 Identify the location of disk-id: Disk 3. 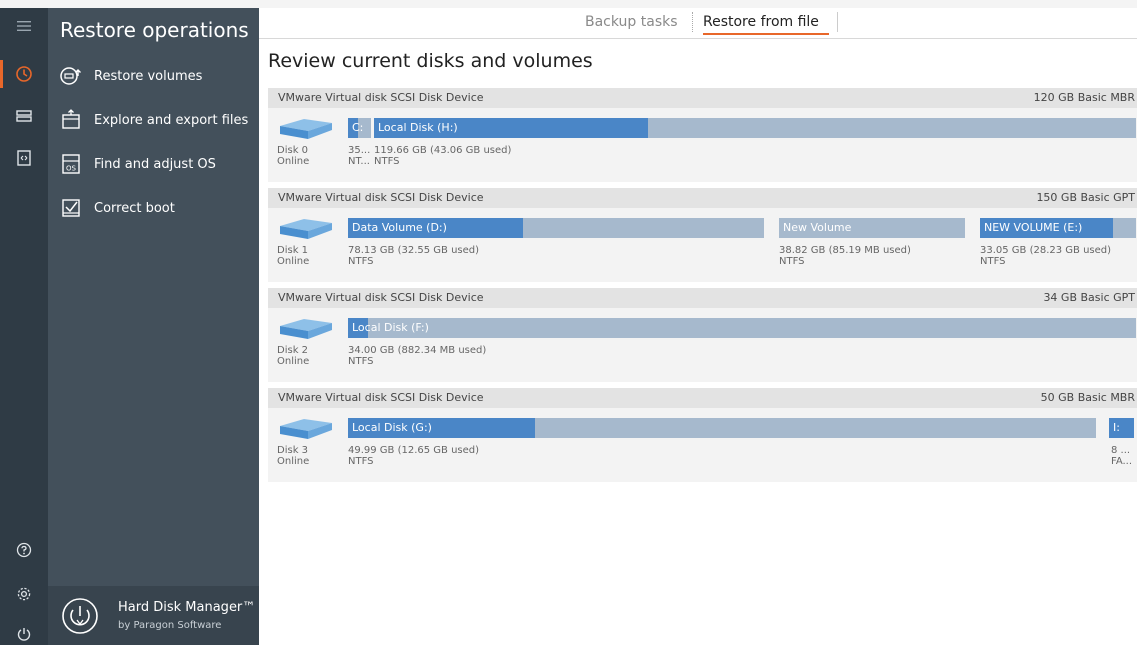
(293, 450).